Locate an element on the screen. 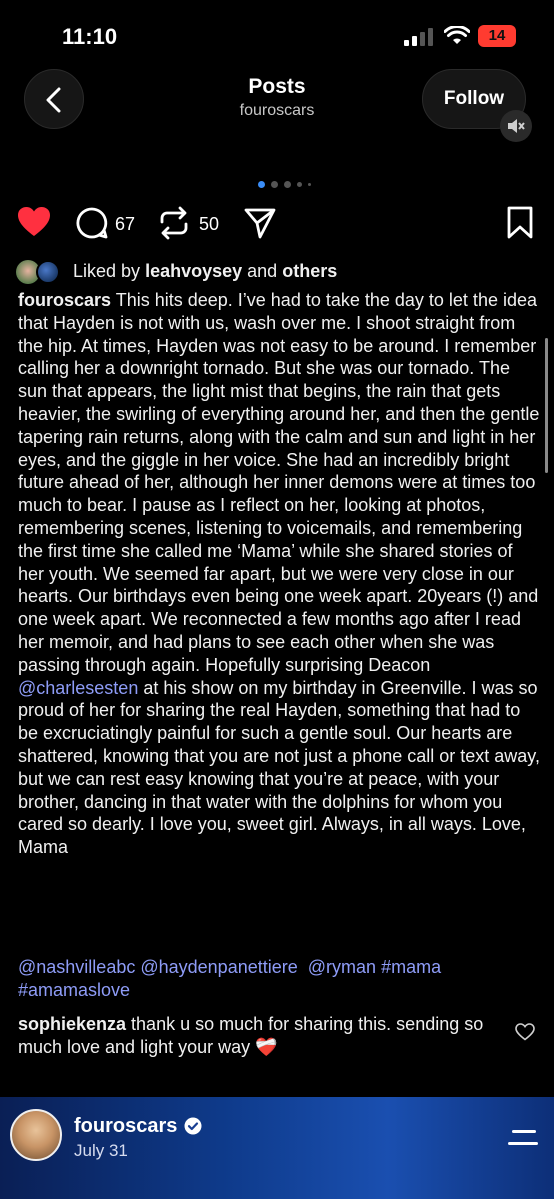  repost-icon is located at coordinates (174, 223).